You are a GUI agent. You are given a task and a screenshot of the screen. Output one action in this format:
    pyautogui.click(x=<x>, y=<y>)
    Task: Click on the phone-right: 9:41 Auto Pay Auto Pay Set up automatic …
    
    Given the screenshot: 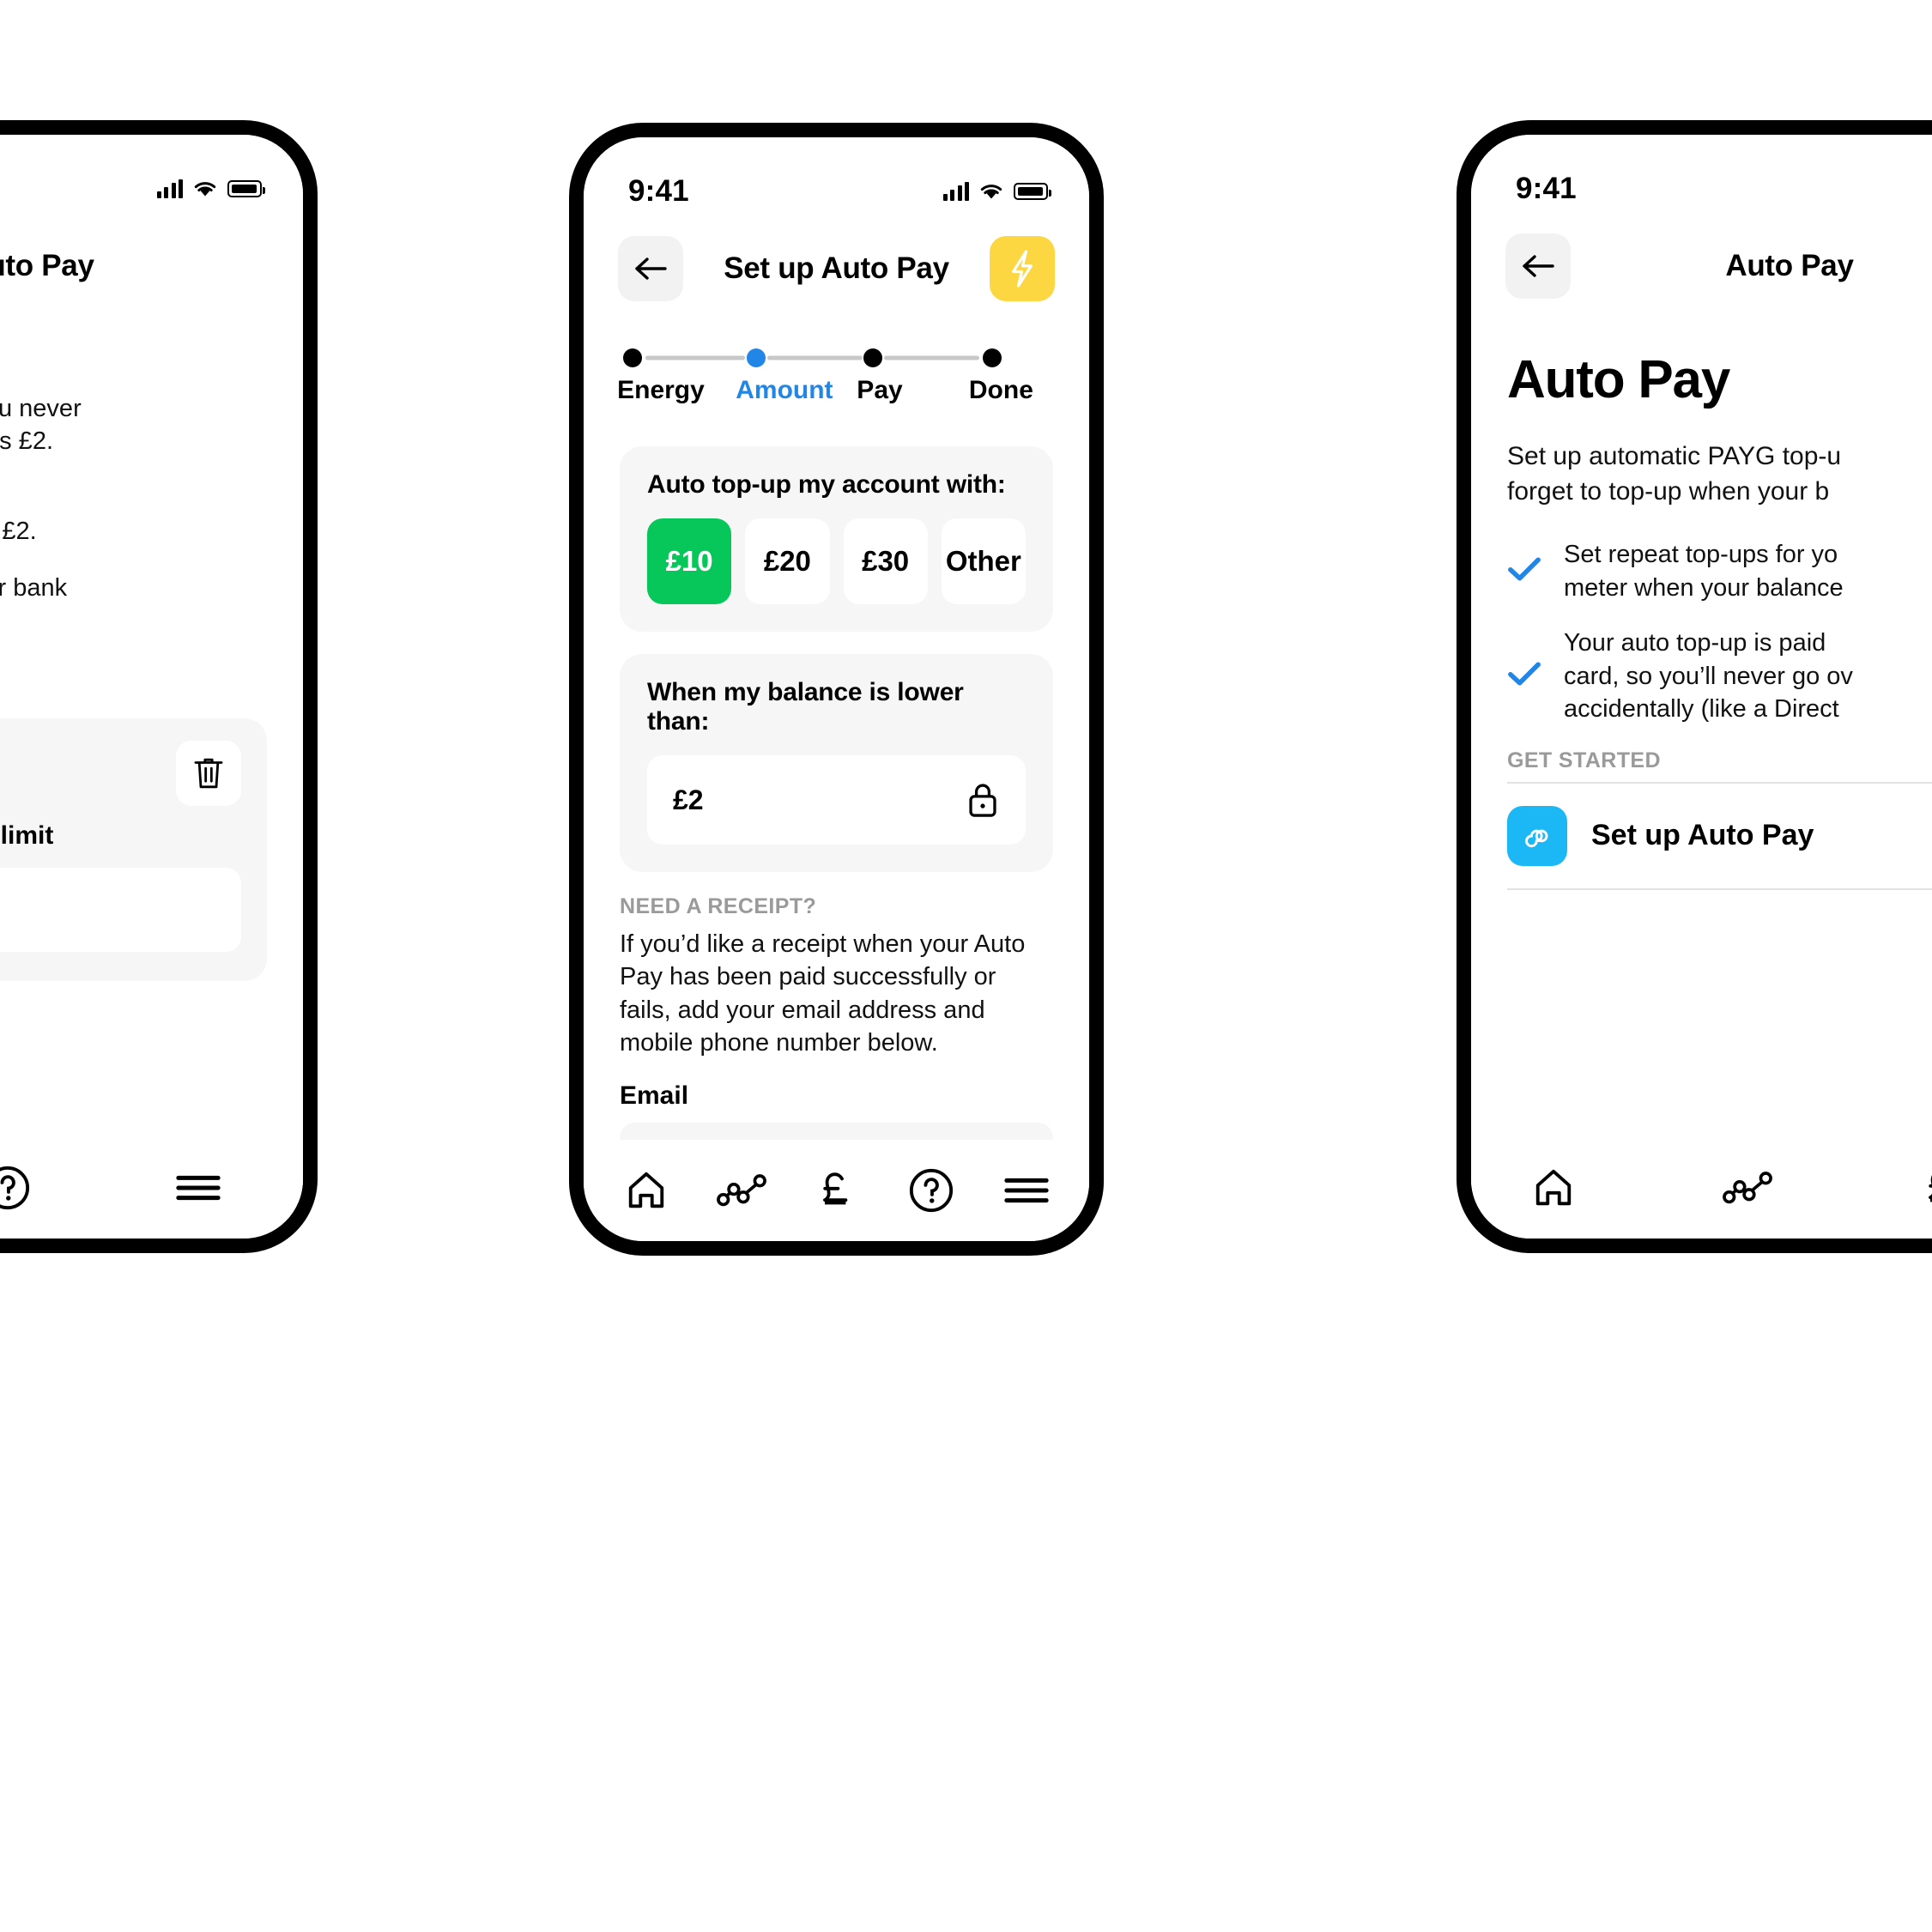 What is the action you would take?
    pyautogui.click(x=1695, y=686)
    